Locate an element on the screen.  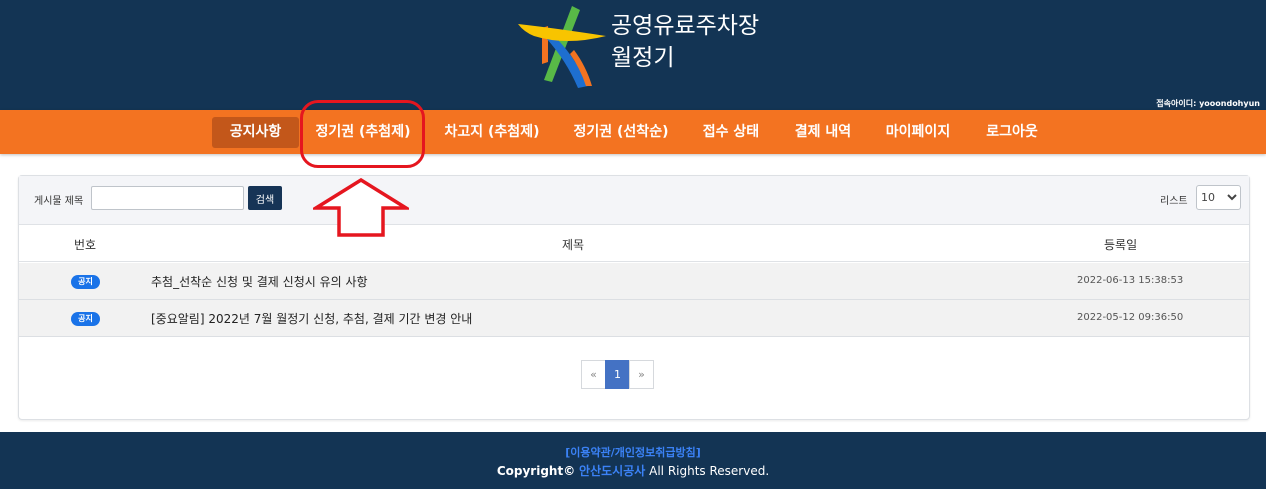
site-title-line2: 월정기 is located at coordinates (643, 58).